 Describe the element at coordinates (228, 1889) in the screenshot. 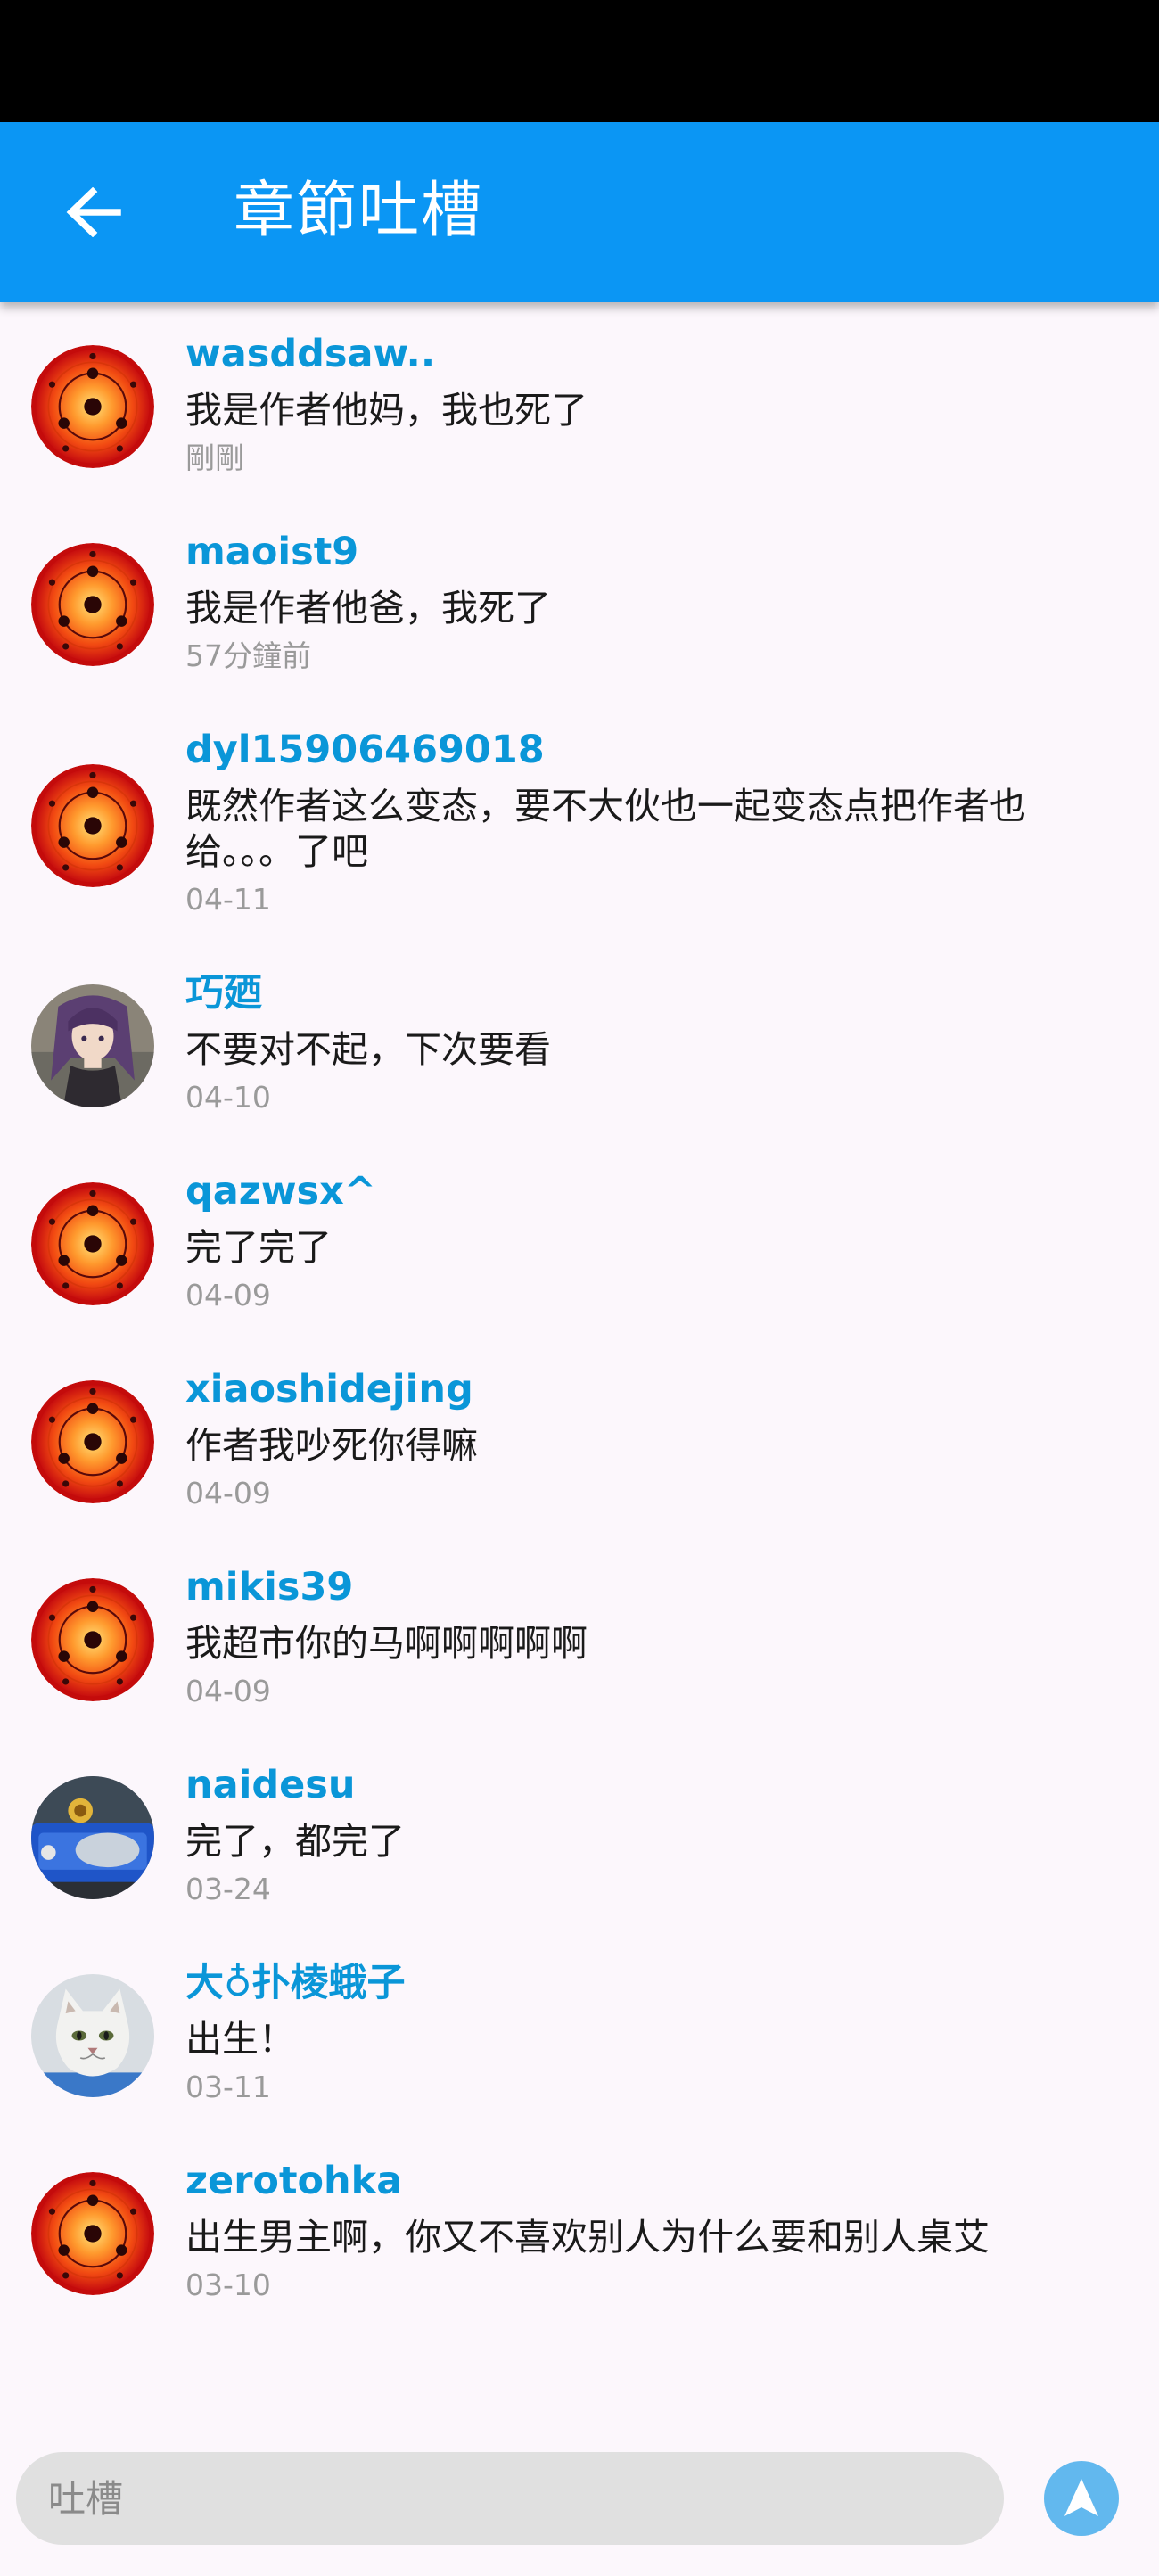

I see `comment-timestamp: 03-24` at that location.